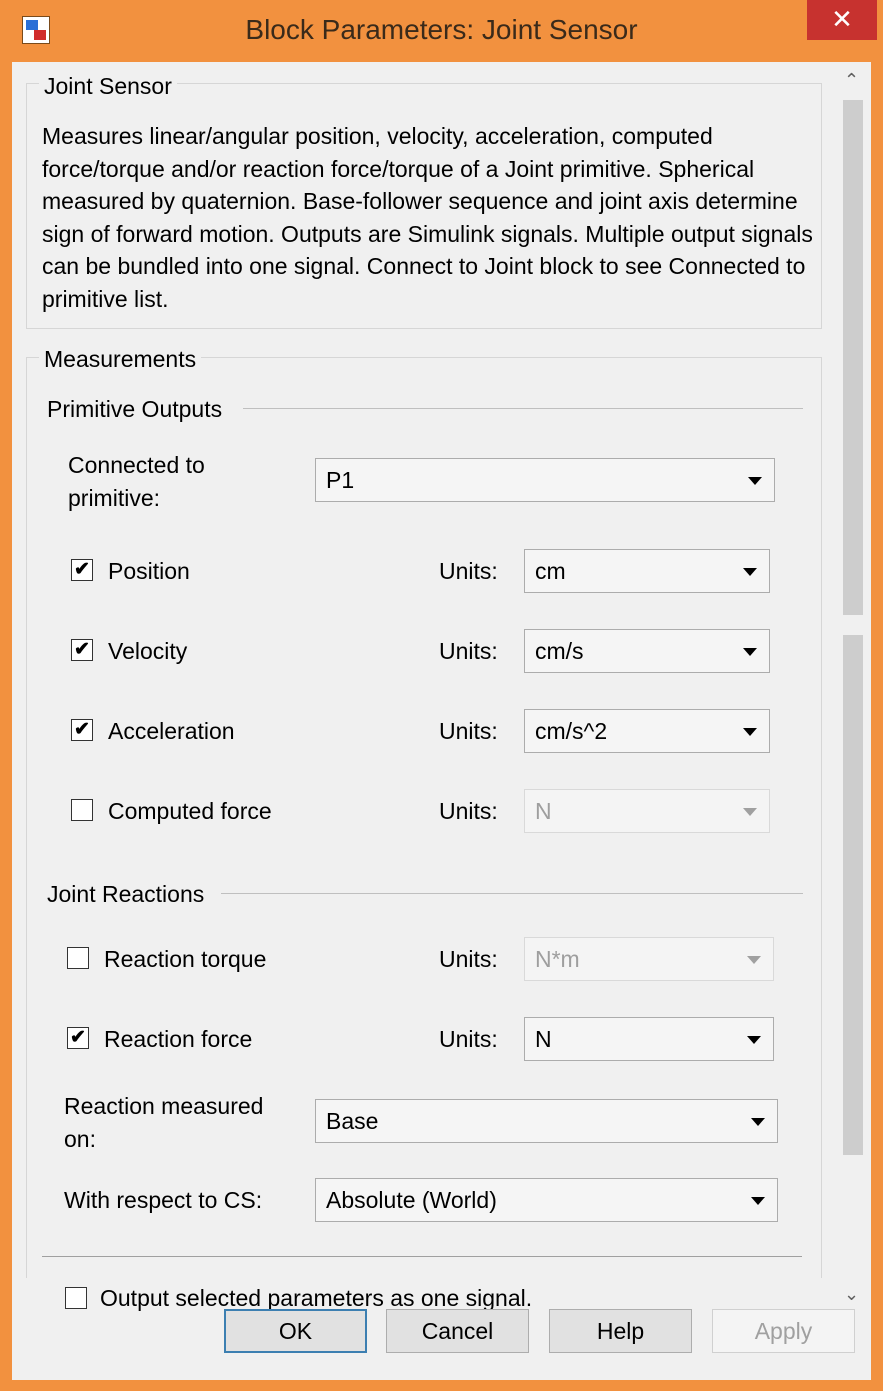 The height and width of the screenshot is (1391, 883). Describe the element at coordinates (783, 1331) in the screenshot. I see `apply-button: Apply` at that location.